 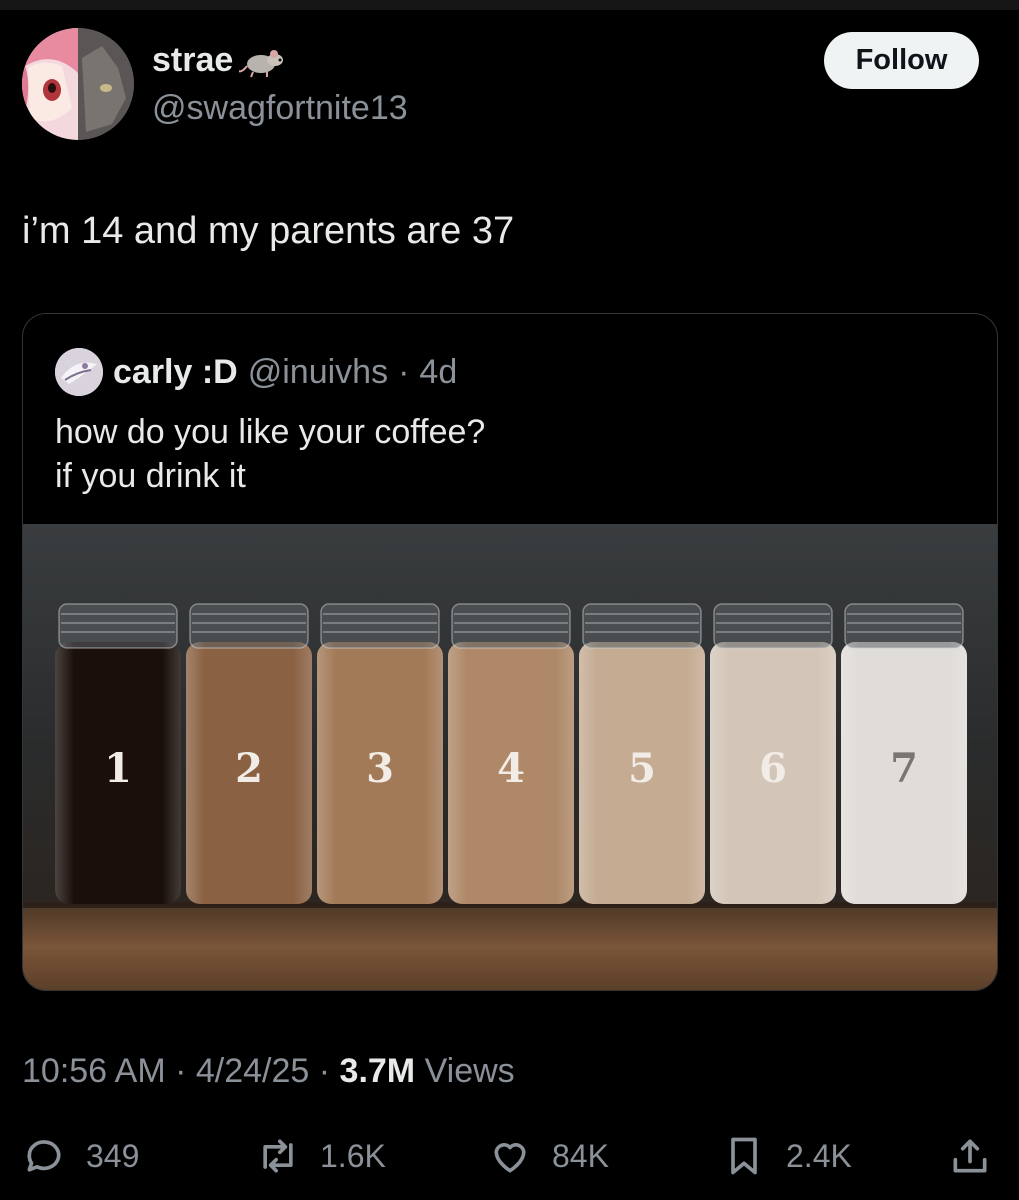 I want to click on author-display-name: strae, so click(x=220, y=60).